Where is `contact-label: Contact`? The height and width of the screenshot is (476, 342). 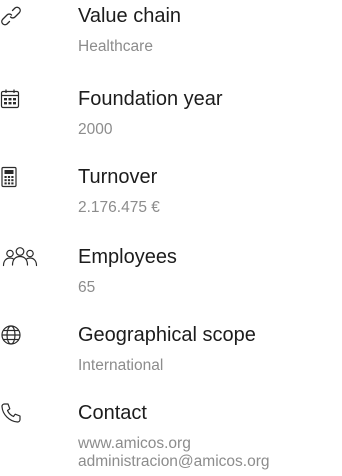
contact-label: Contact is located at coordinates (112, 413).